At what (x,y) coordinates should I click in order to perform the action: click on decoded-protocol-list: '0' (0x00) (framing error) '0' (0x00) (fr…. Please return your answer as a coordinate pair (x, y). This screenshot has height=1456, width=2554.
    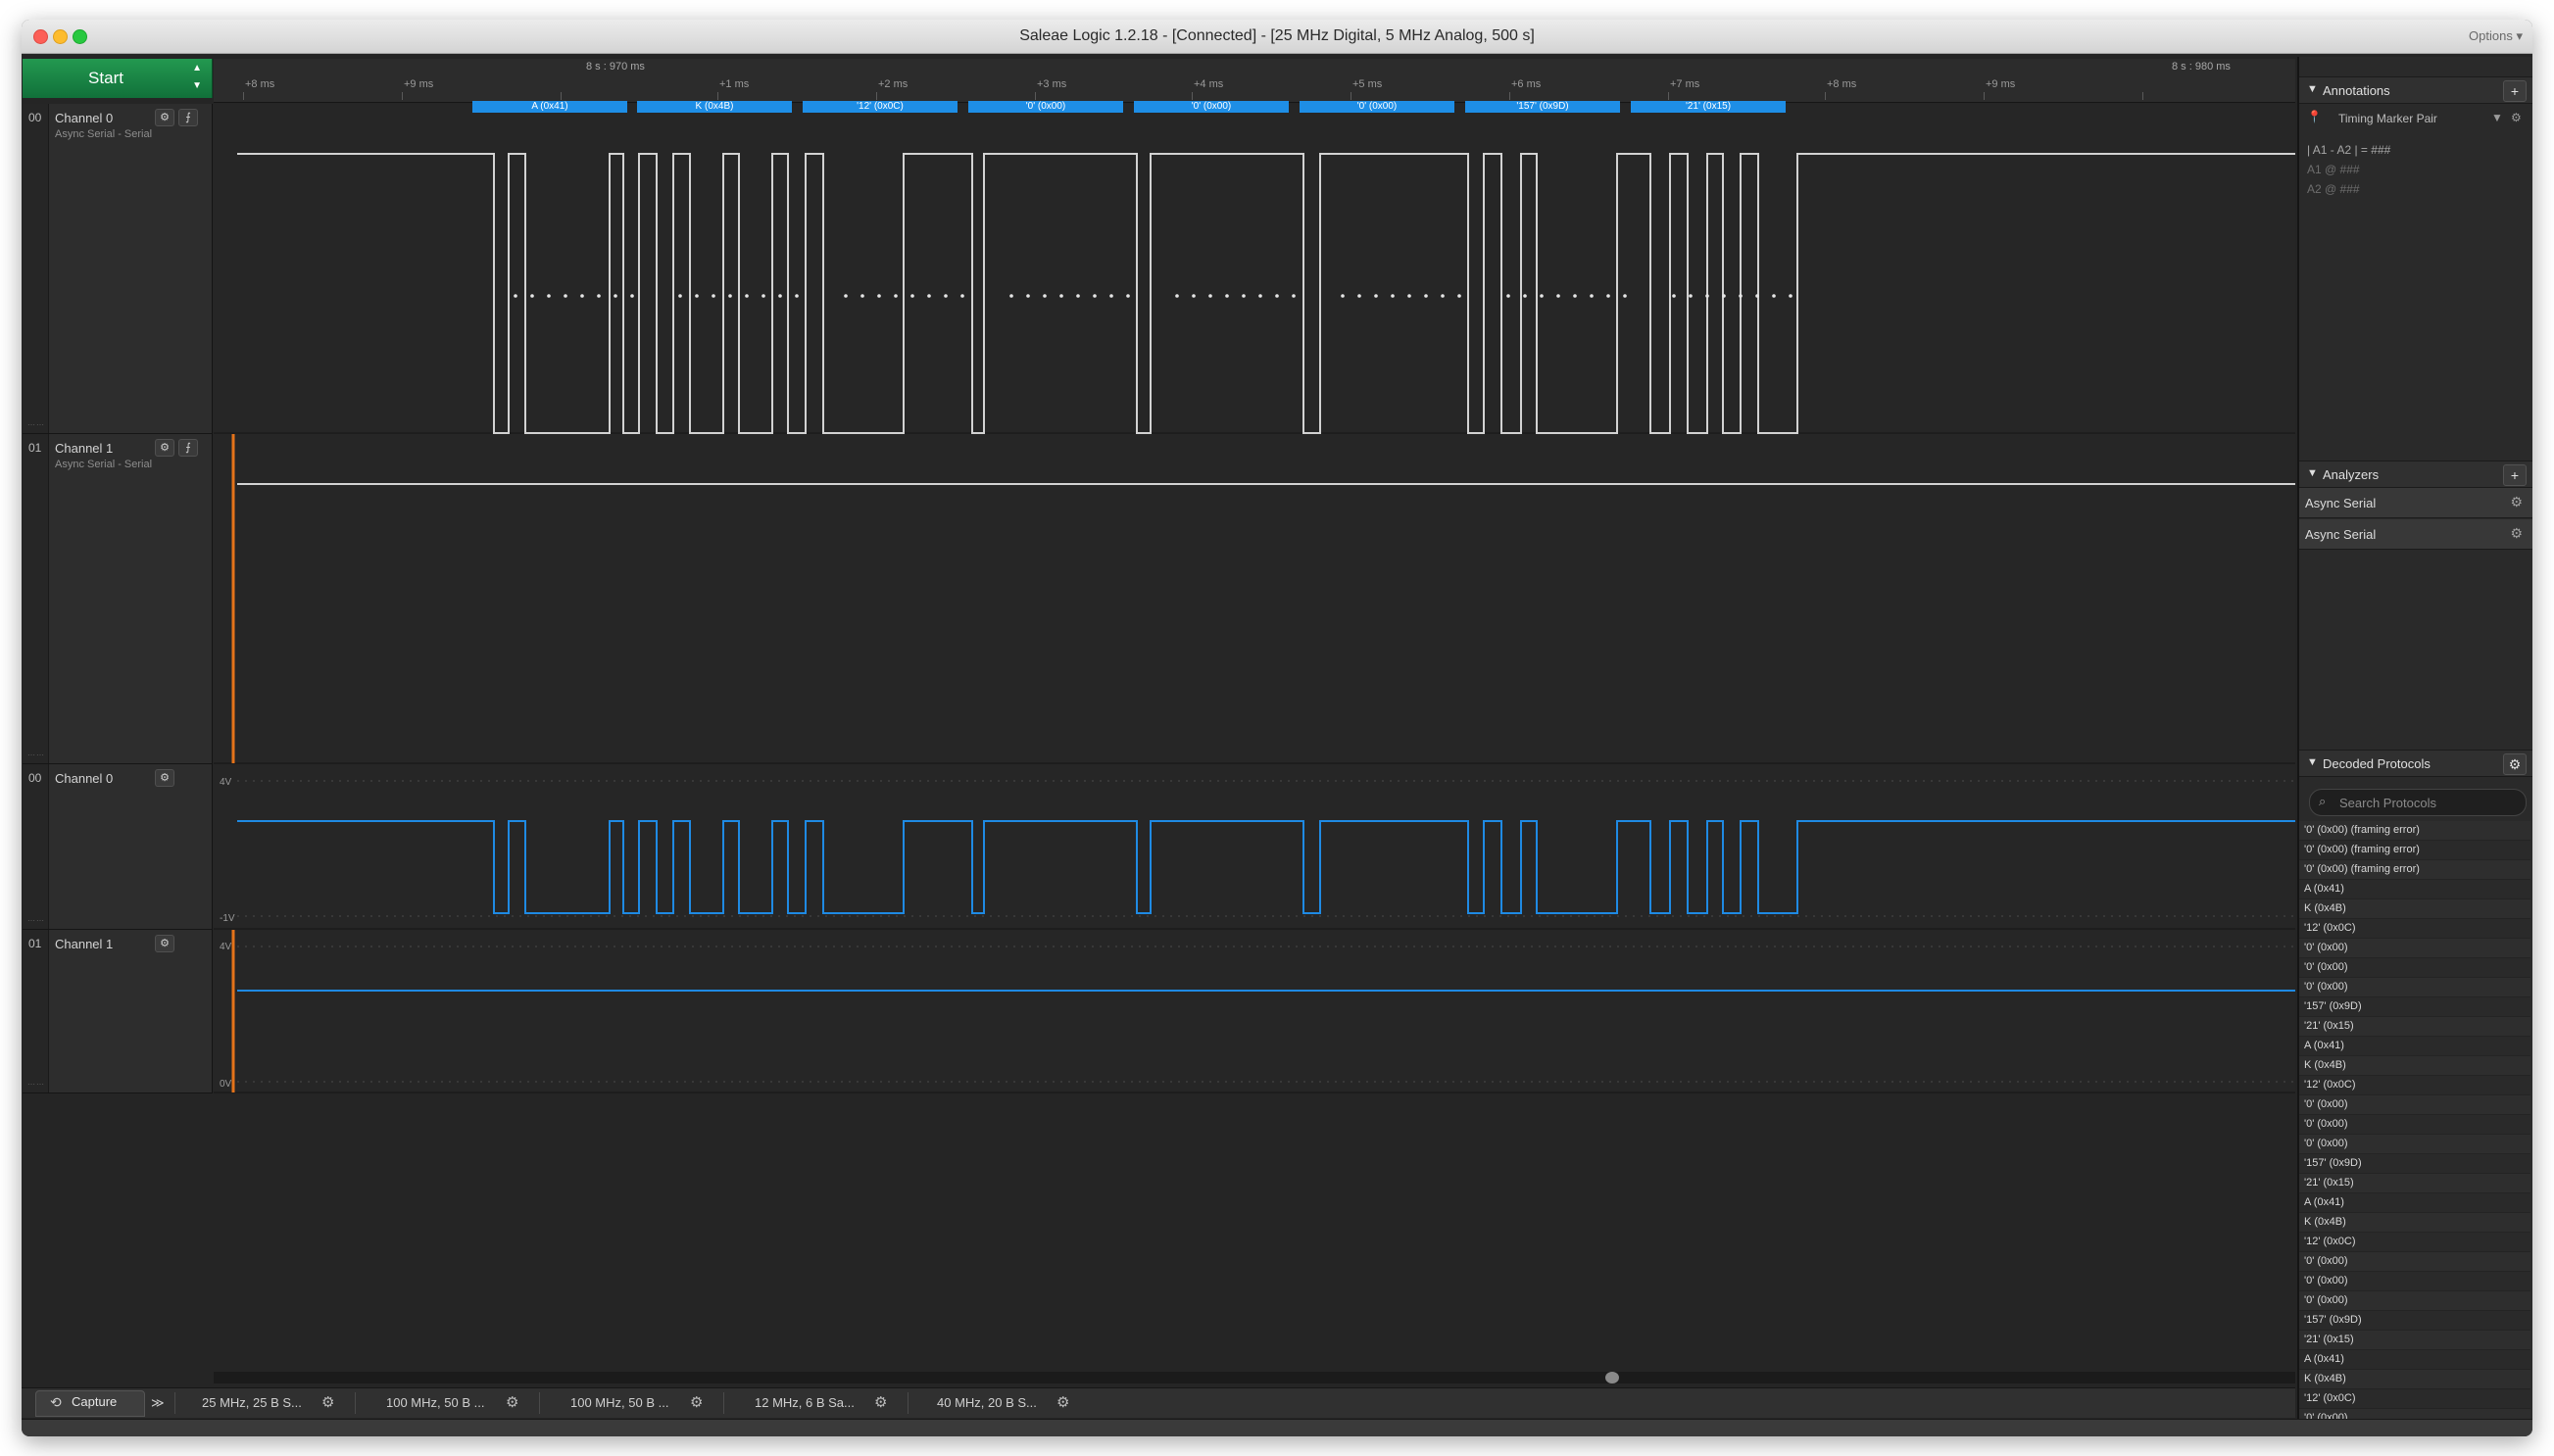
    Looking at the image, I should click on (2415, 1120).